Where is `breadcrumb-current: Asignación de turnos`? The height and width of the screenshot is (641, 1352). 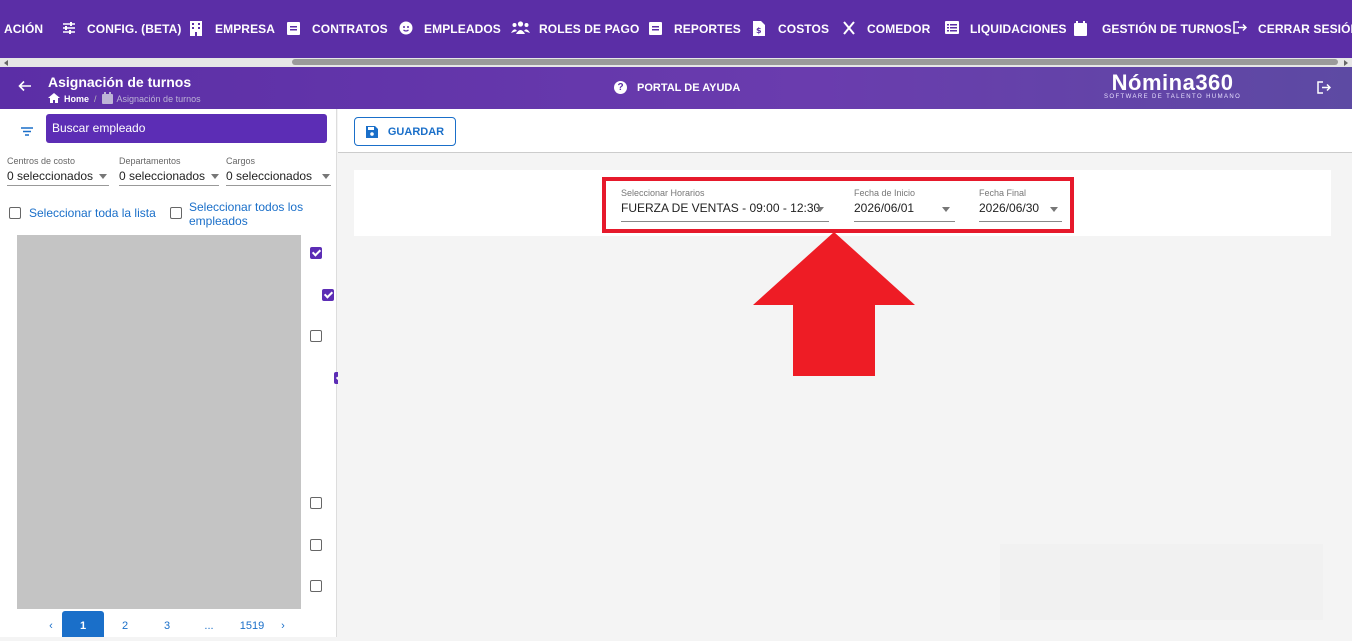
breadcrumb-current: Asignación de turnos is located at coordinates (158, 99).